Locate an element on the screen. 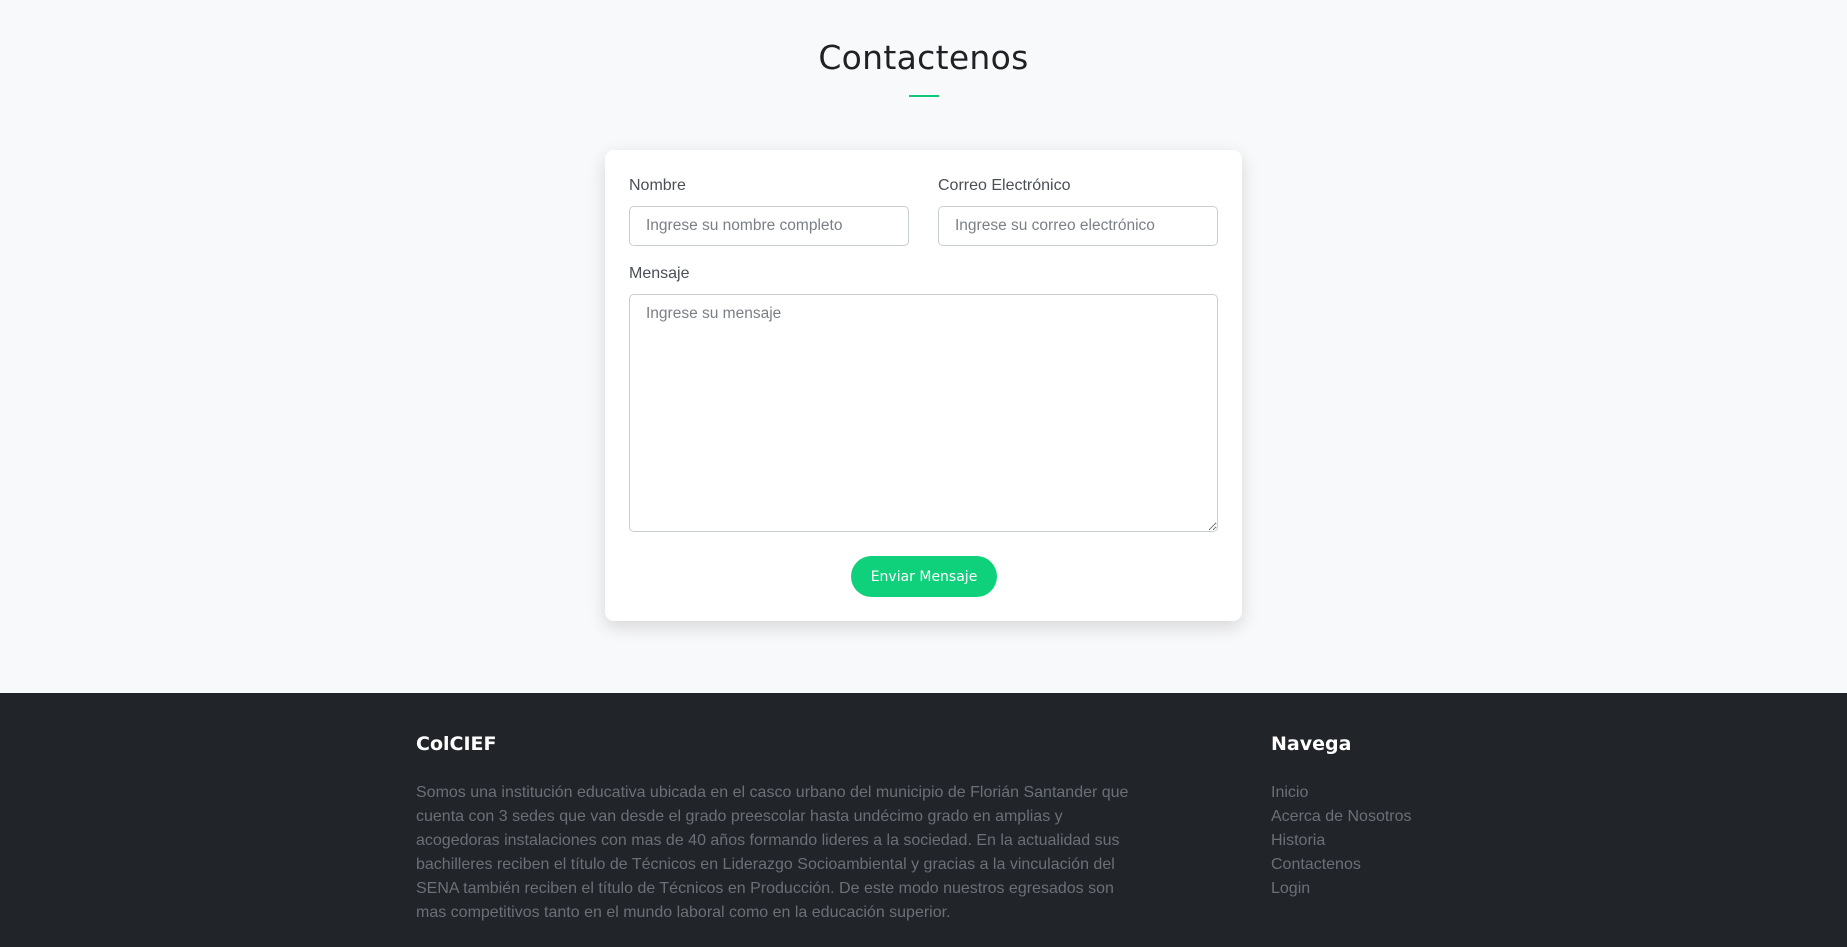  footer-link-contactenos: Contactenos is located at coordinates (1341, 865).